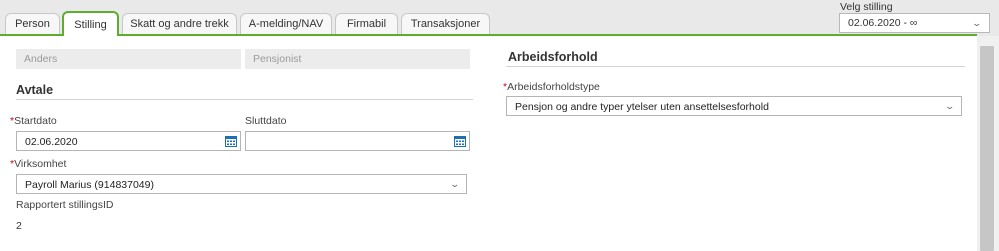 This screenshot has width=999, height=251. I want to click on virksomhet-select: Payroll Marius (914837049) ⌄, so click(241, 184).